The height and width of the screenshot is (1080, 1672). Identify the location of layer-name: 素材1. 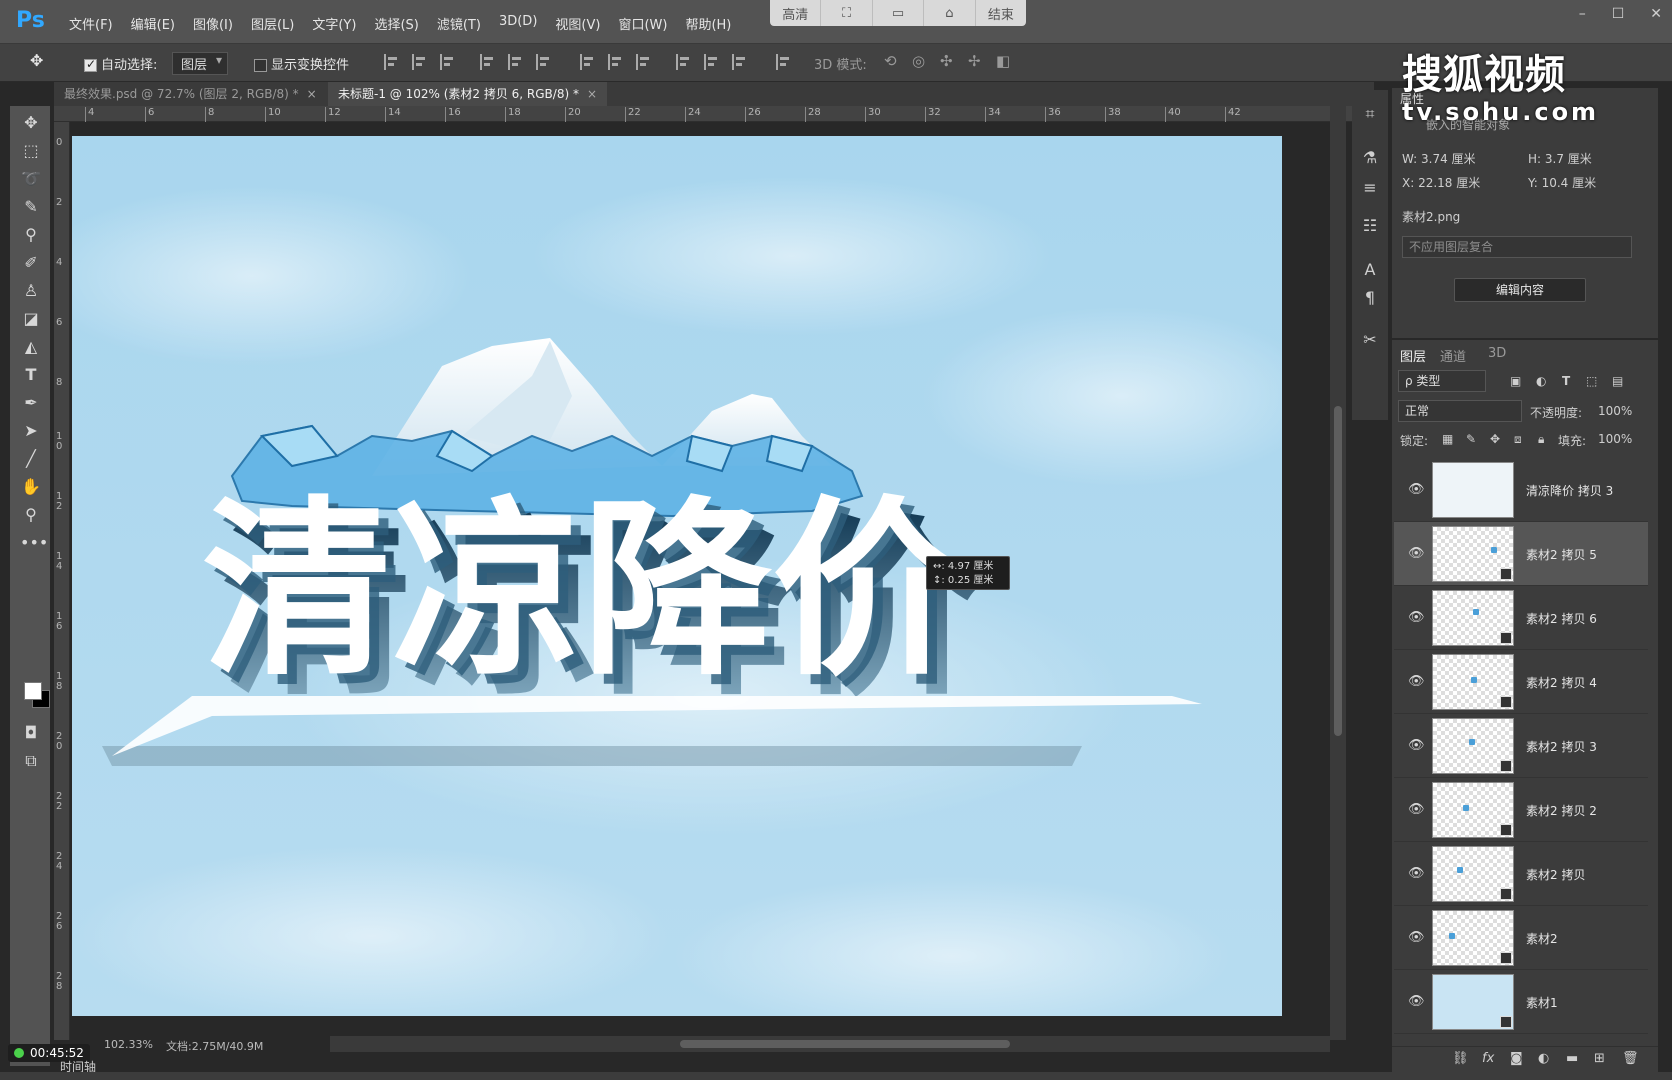
(1542, 1002).